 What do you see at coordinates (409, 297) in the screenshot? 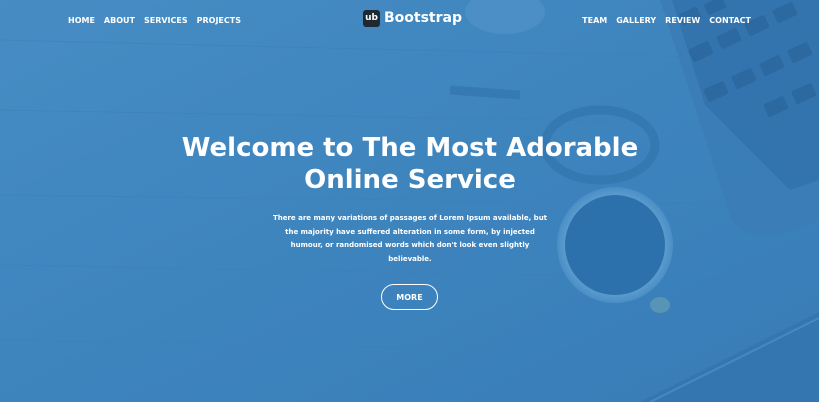
I see `more-button: MORE` at bounding box center [409, 297].